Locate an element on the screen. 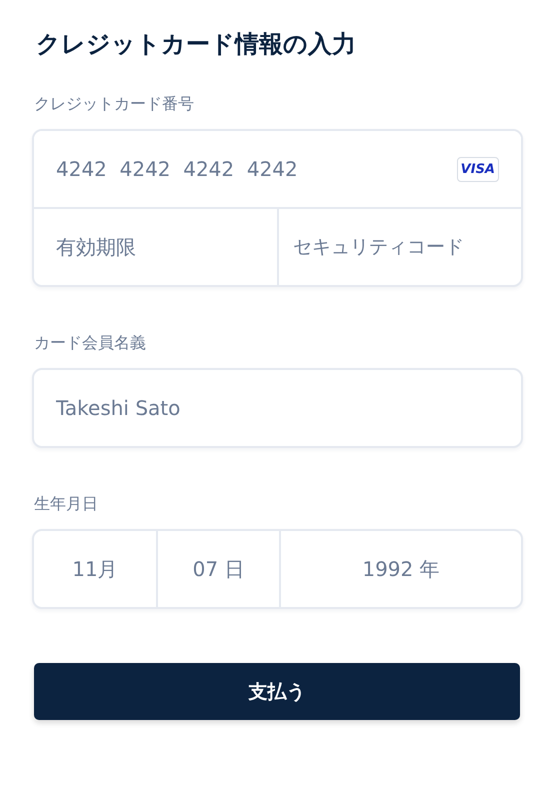 The width and height of the screenshot is (554, 811). date-select: 11月 is located at coordinates (95, 569).